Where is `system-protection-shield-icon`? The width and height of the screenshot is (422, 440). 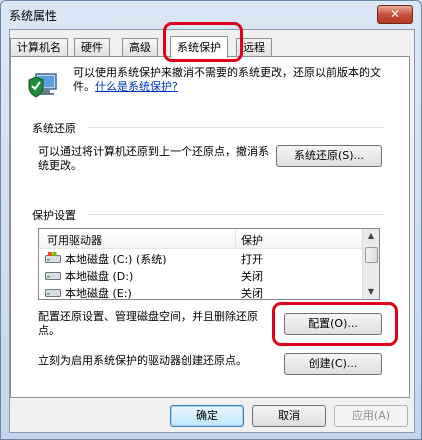
system-protection-shield-icon is located at coordinates (44, 84).